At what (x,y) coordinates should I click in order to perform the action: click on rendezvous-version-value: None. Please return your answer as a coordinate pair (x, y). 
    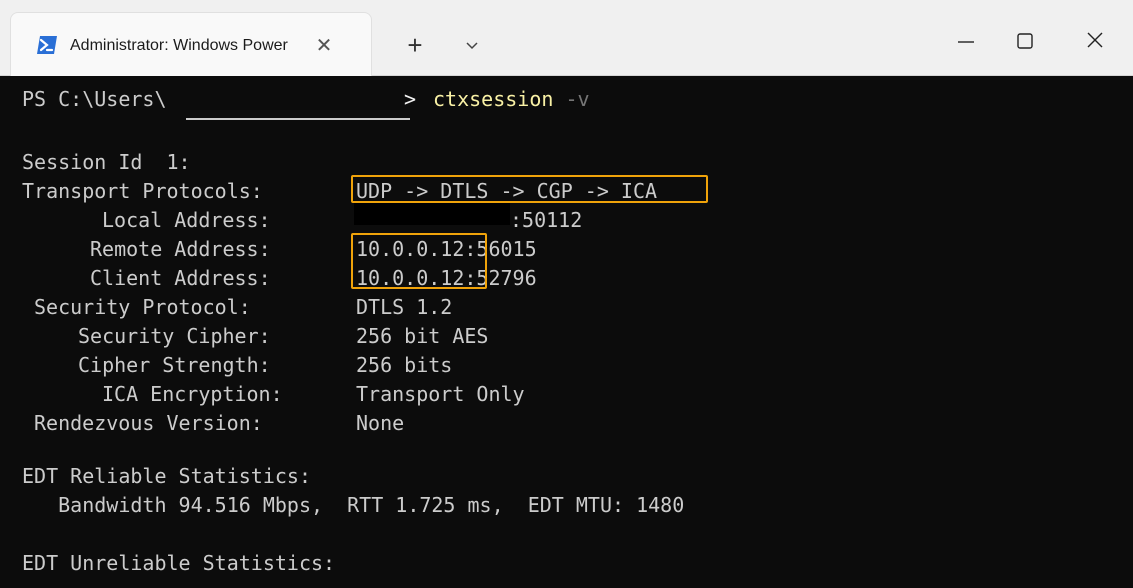
    Looking at the image, I should click on (380, 423).